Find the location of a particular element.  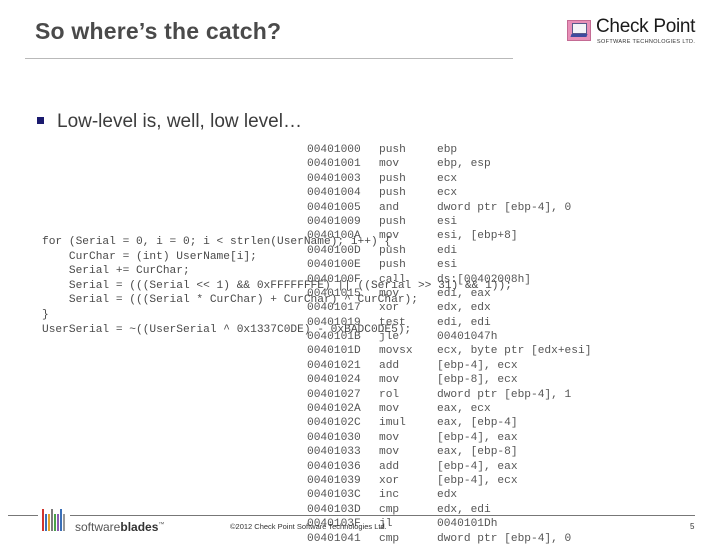

computer-monitor-icon is located at coordinates (579, 30).